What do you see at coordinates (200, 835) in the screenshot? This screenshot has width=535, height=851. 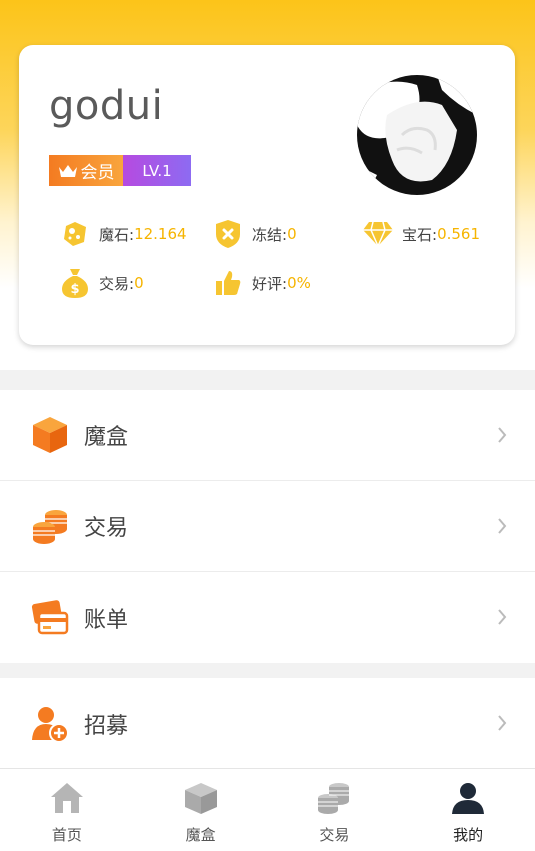 I see `tab-magic-box-label: 魔盒` at bounding box center [200, 835].